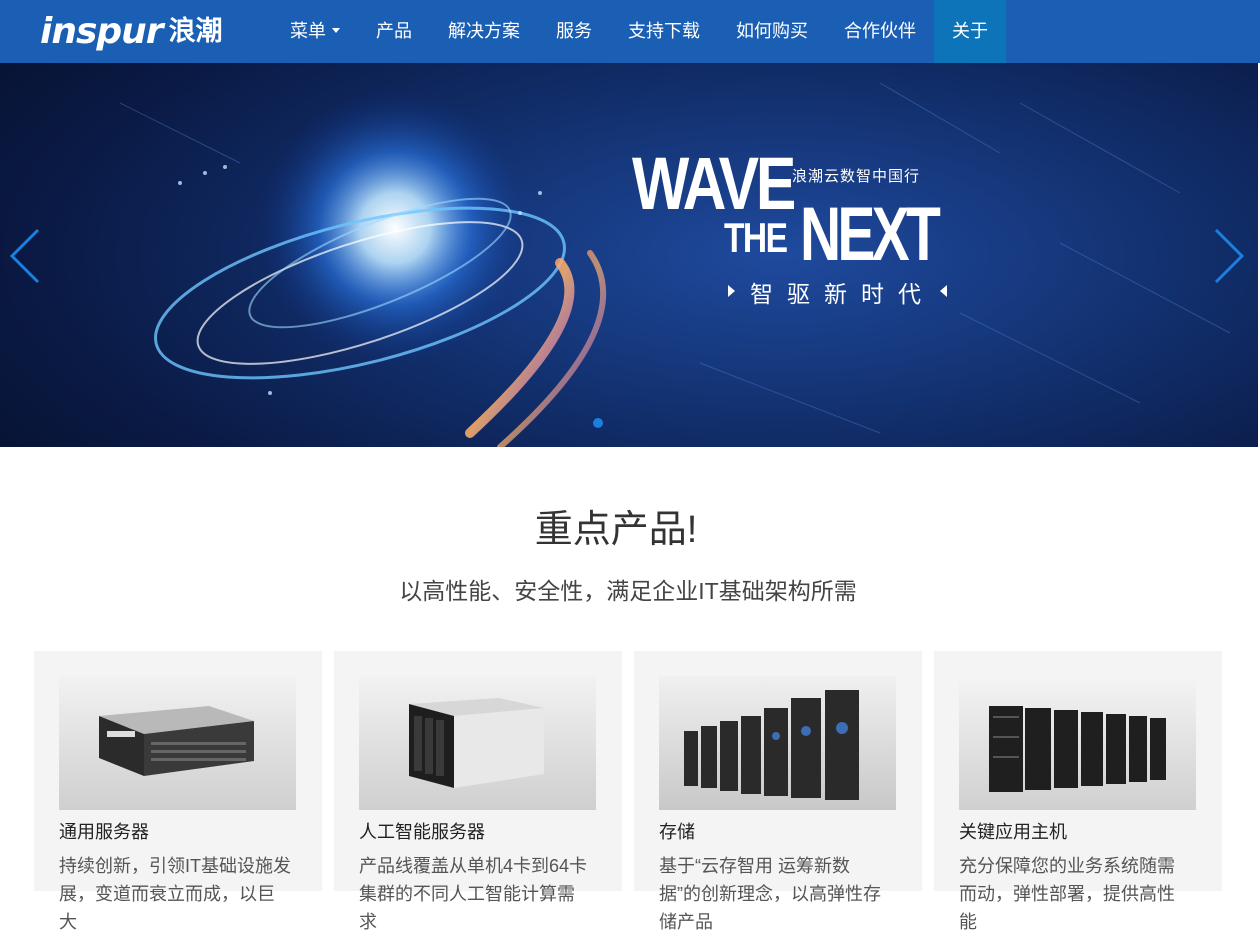 The image size is (1260, 936). I want to click on logo-text-en: inspur, so click(102, 31).